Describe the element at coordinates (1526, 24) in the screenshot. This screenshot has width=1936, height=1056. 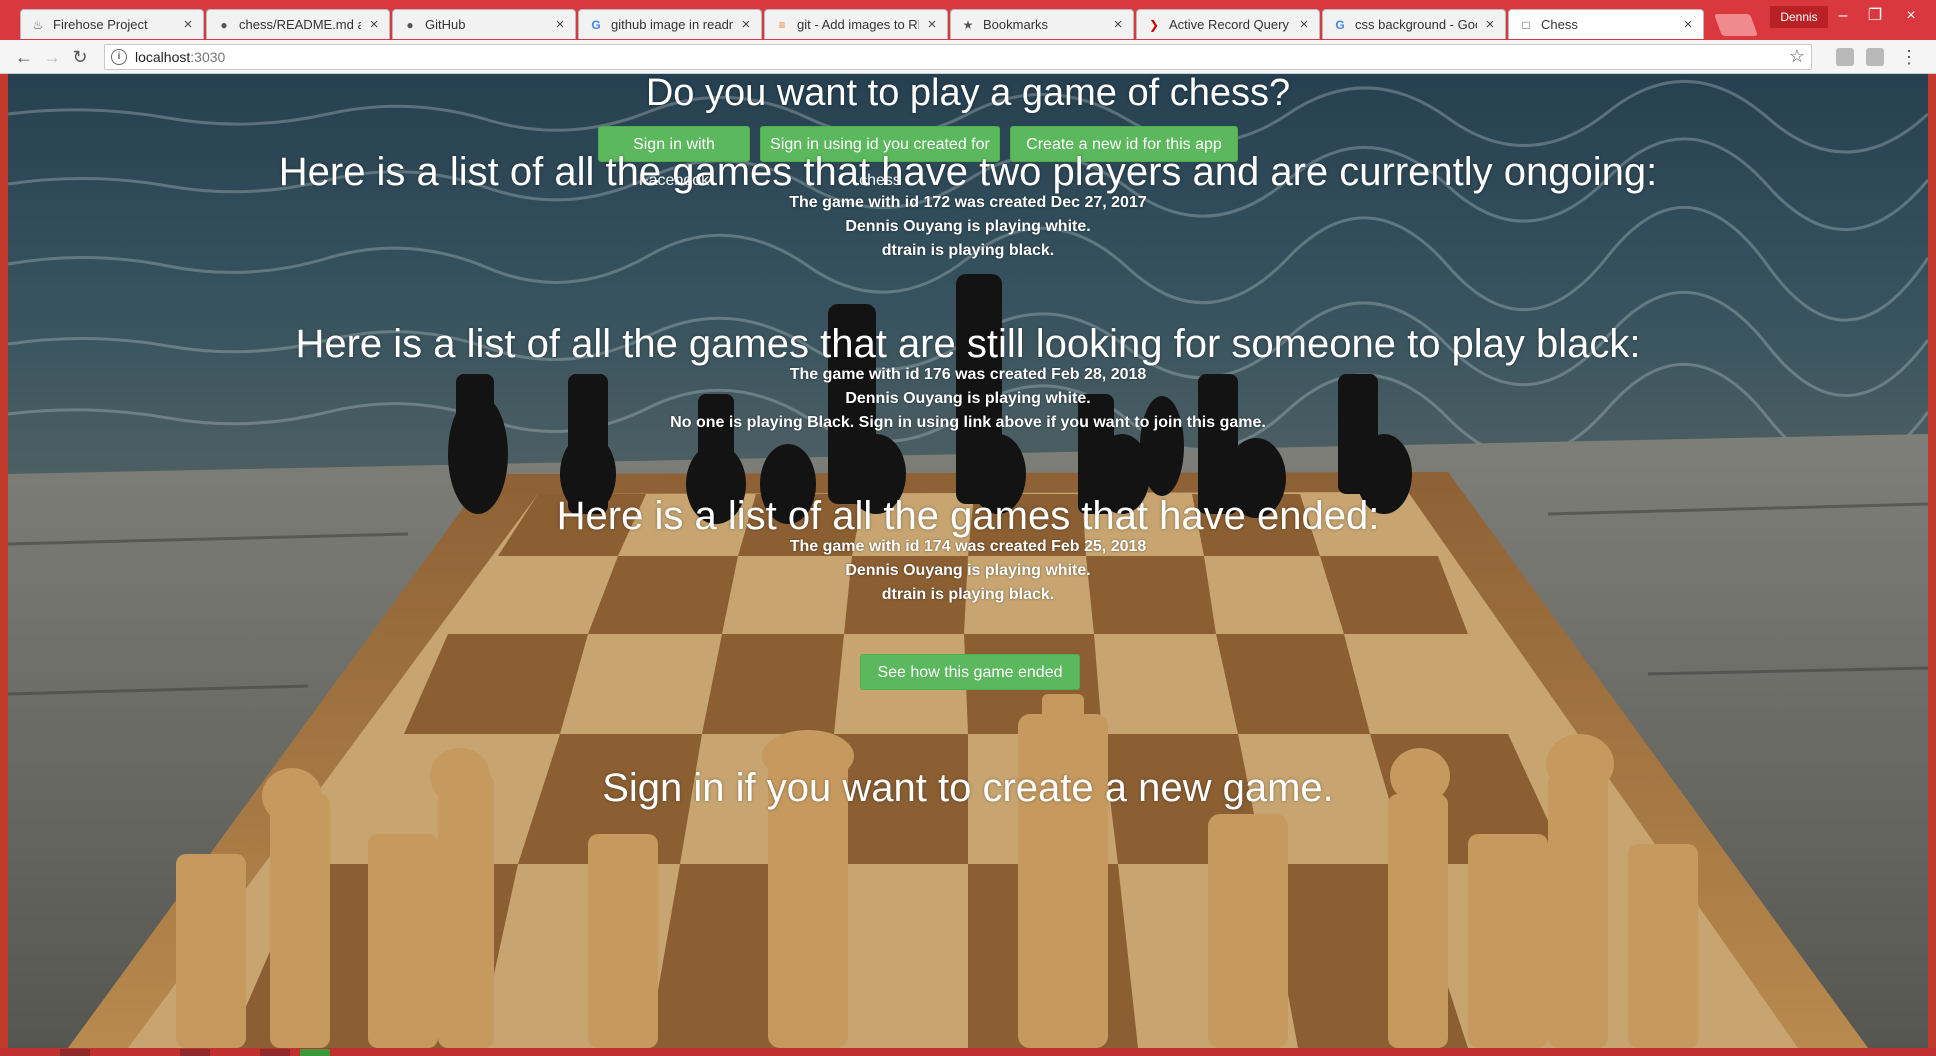
I see `page-icon: □` at that location.